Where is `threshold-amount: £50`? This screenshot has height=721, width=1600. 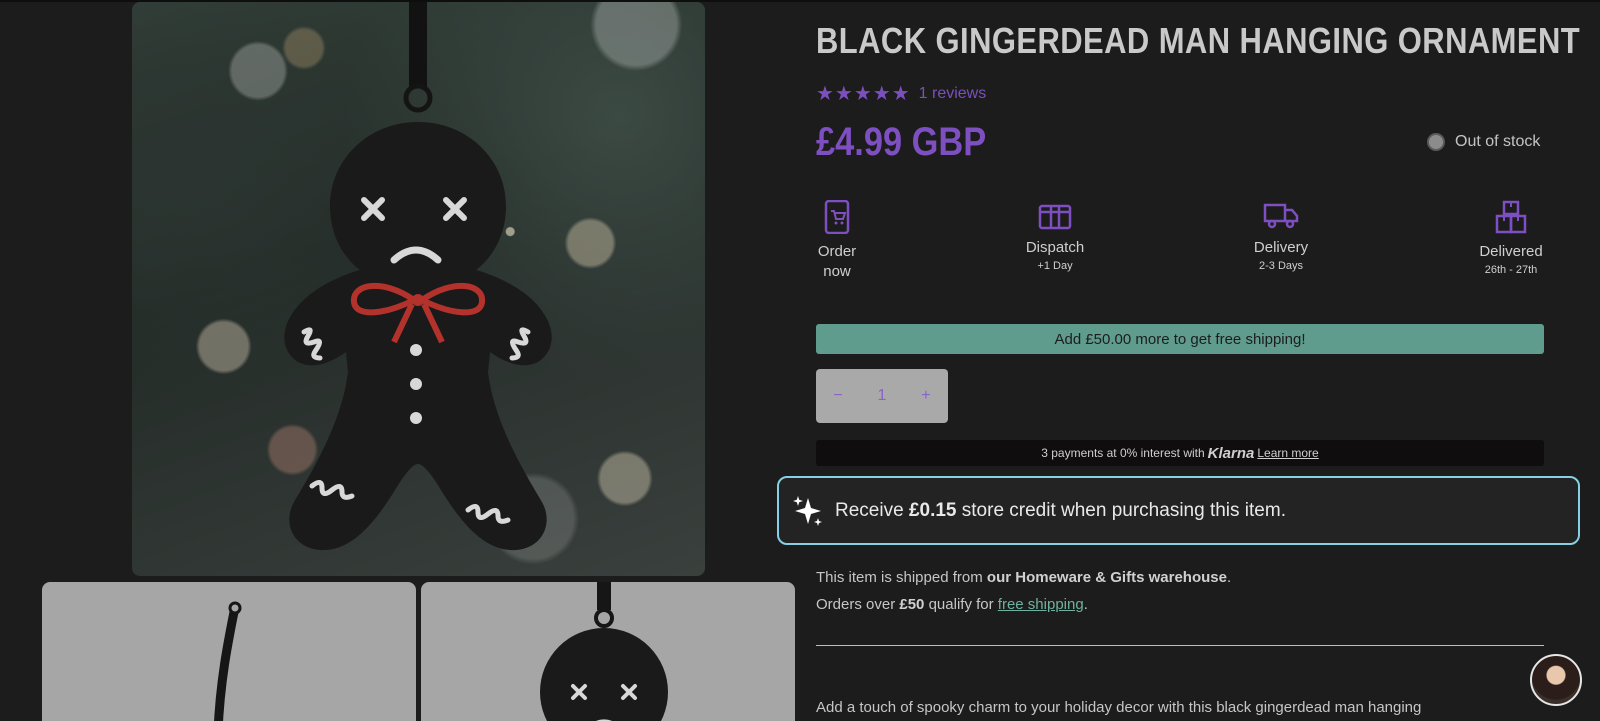 threshold-amount: £50 is located at coordinates (912, 604).